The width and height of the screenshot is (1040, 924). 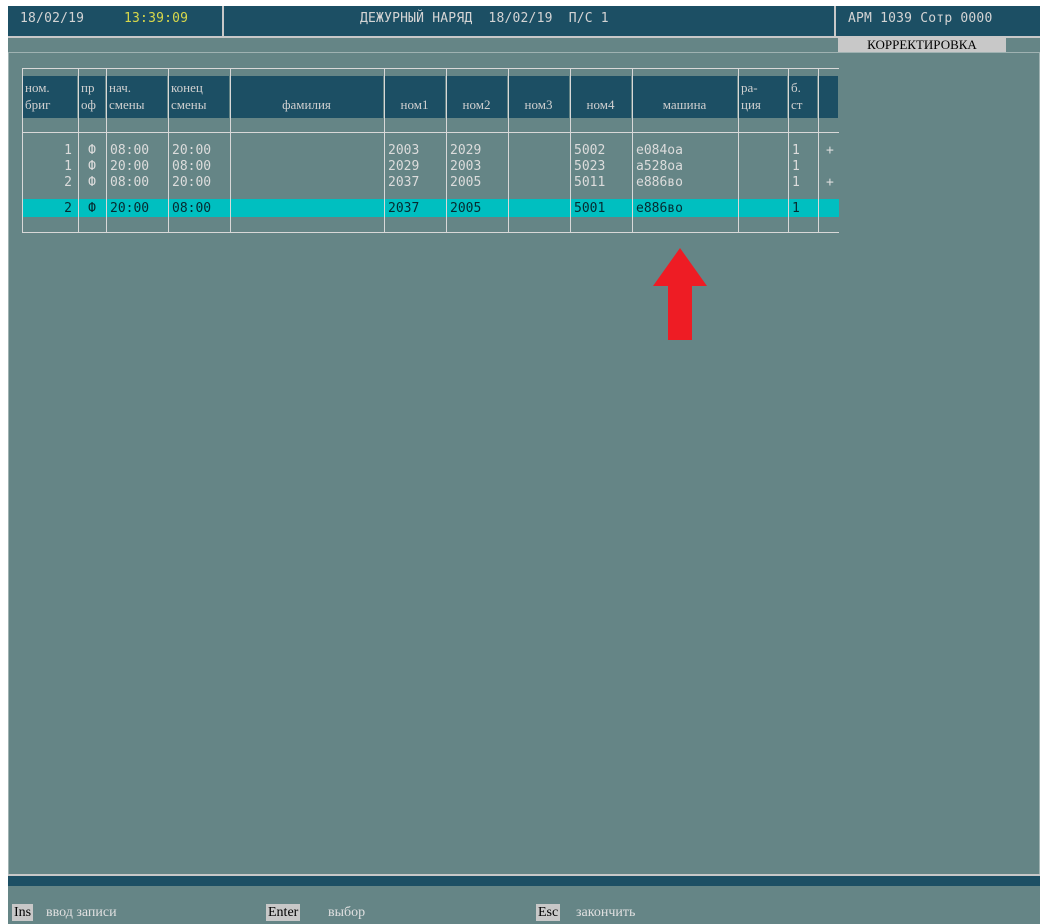 I want to click on column-header-line2: ном4, so click(x=600, y=104).